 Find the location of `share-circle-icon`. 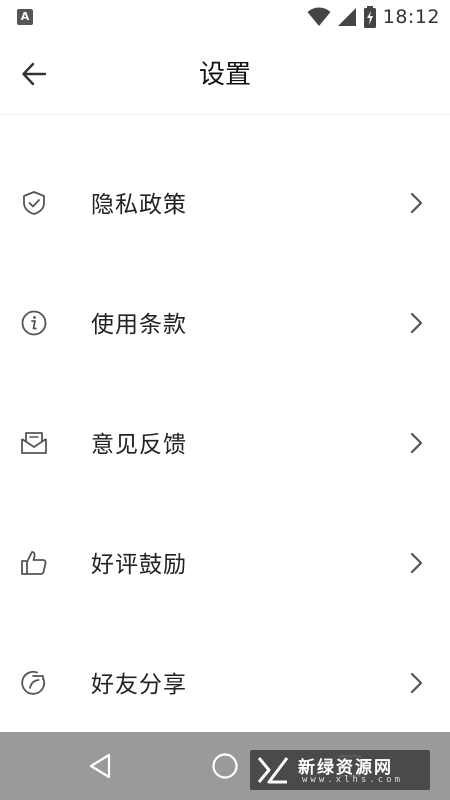

share-circle-icon is located at coordinates (34, 683).